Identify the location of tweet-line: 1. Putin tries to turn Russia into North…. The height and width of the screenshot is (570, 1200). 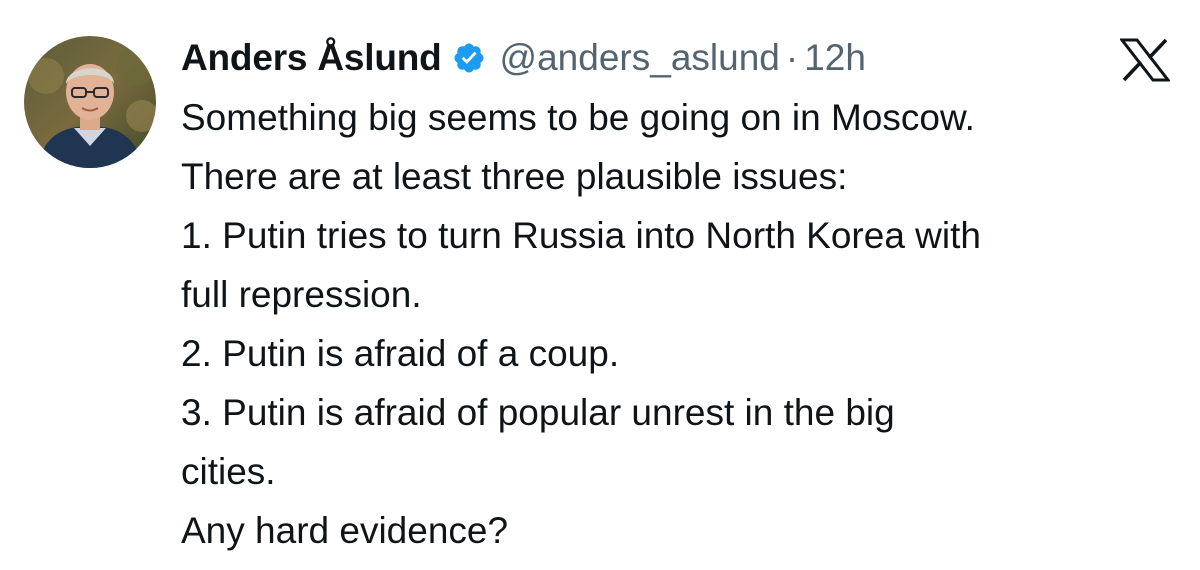
(581, 235).